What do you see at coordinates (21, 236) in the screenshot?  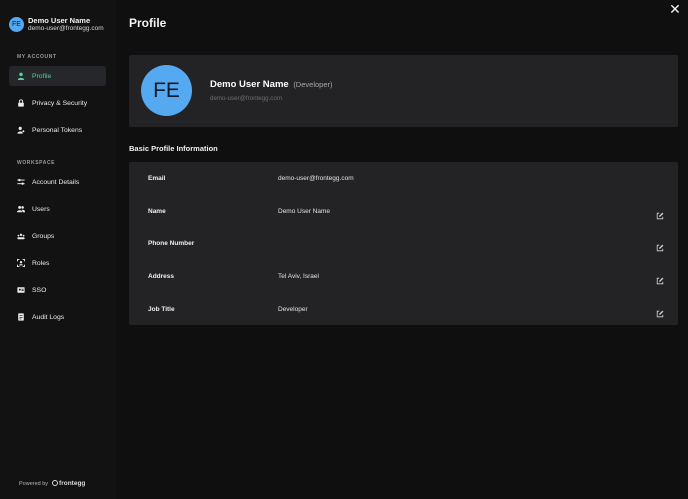 I see `groups-icon` at bounding box center [21, 236].